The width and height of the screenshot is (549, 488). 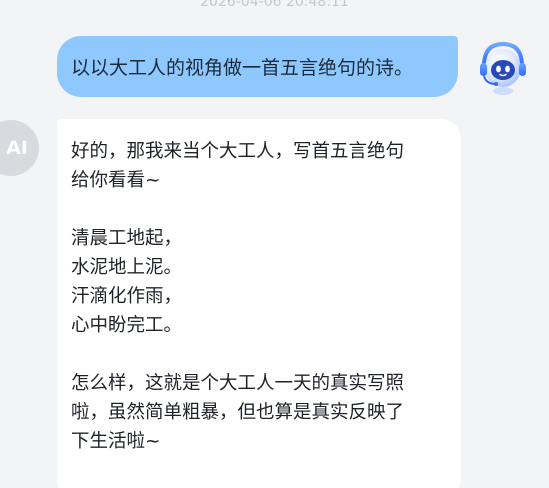 I want to click on poem-line: 水泥地上泥。, so click(x=127, y=267).